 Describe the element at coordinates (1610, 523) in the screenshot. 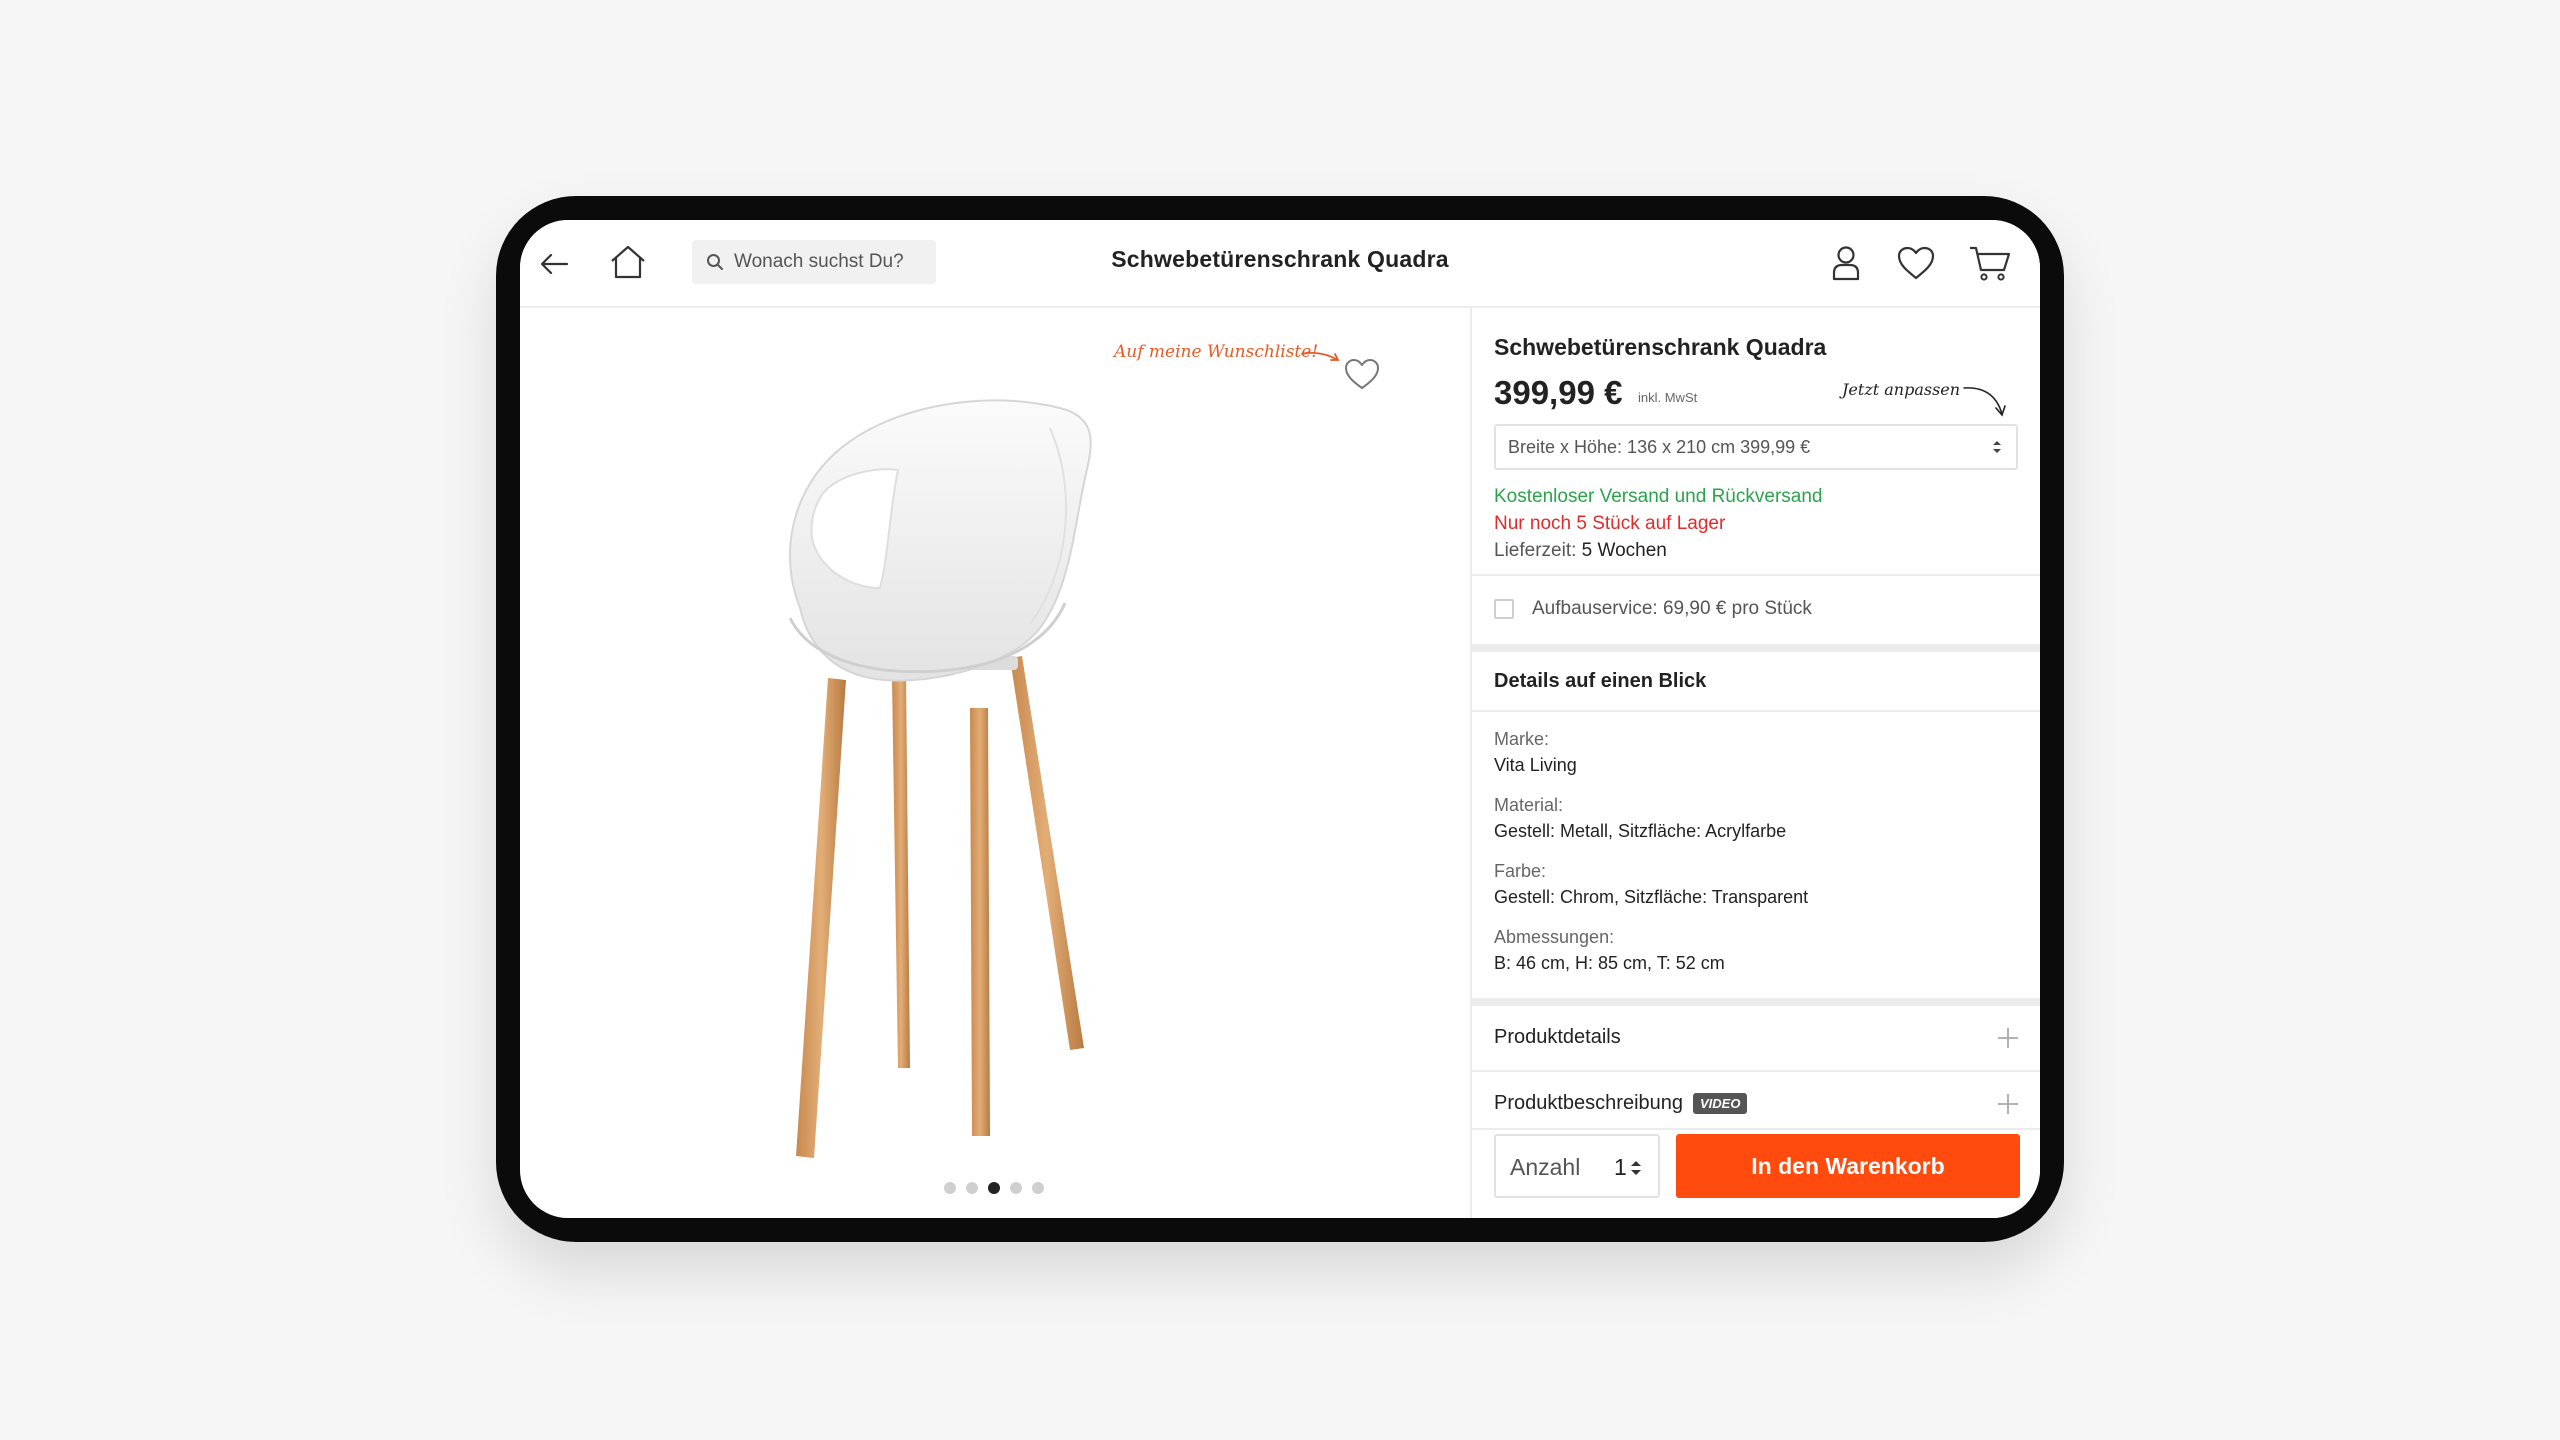

I see `stock-warning: Nur noch 5 Stück auf Lager` at that location.